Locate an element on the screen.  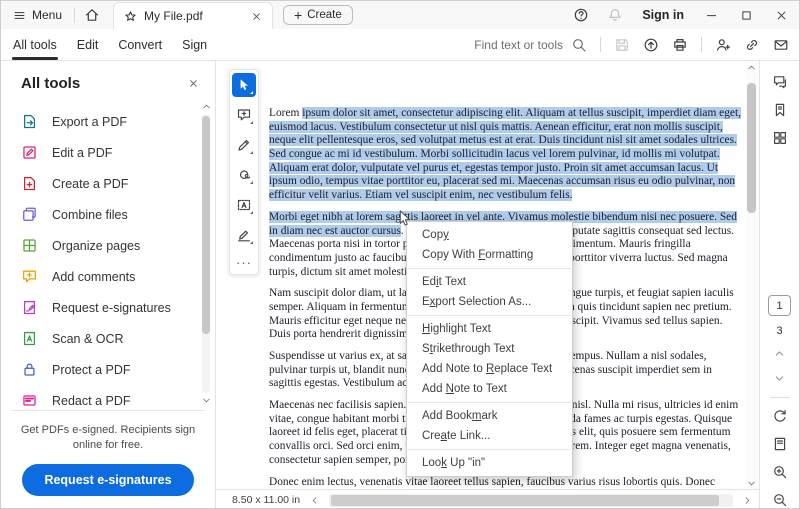
zoom-in-button is located at coordinates (780, 472).